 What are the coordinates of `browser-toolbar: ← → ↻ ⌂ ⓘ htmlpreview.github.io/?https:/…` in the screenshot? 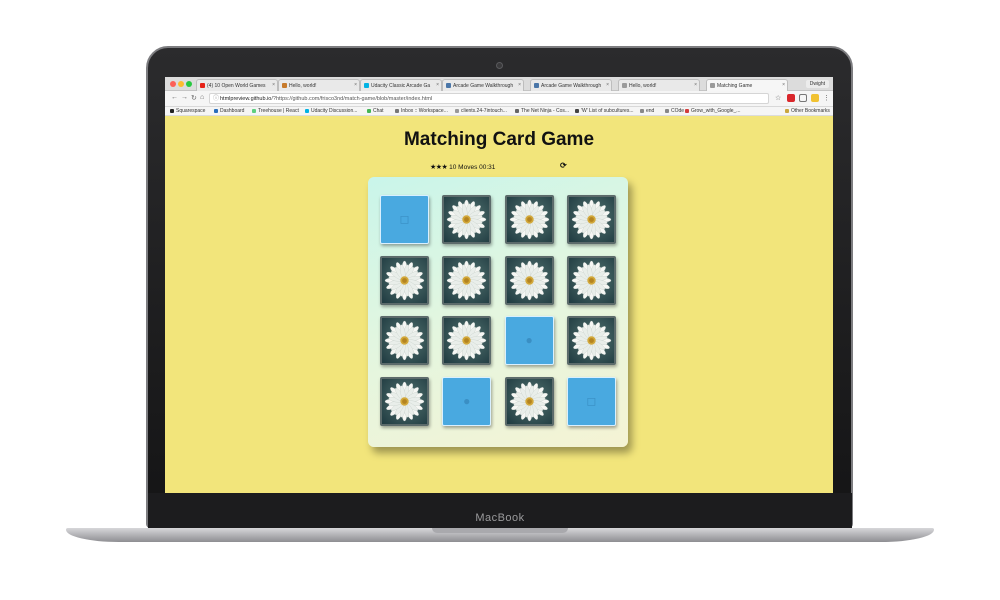 It's located at (499, 99).